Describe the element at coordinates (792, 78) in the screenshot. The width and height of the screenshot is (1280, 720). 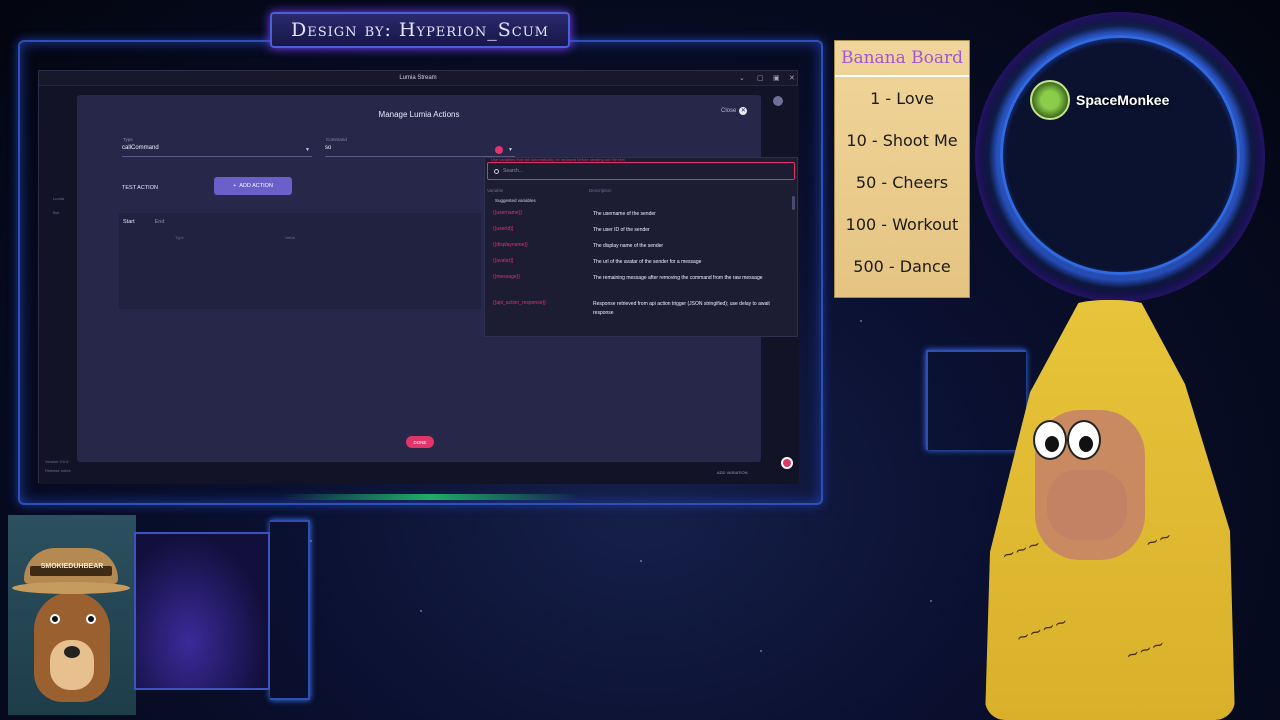
I see `close-window-icon: ✕` at that location.